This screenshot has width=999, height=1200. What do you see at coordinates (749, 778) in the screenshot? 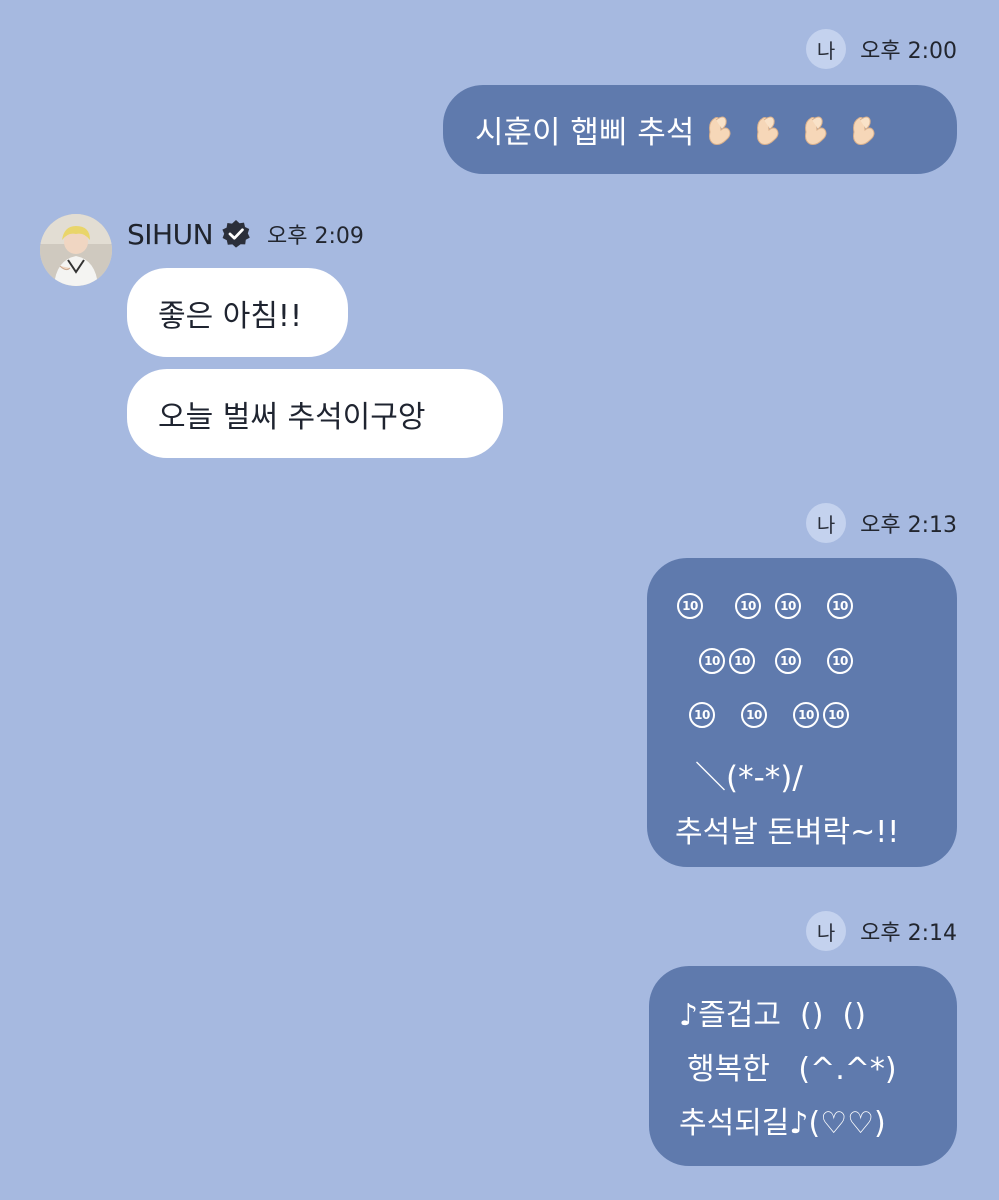
I see `ascii-face: ＼(*-*)/` at bounding box center [749, 778].